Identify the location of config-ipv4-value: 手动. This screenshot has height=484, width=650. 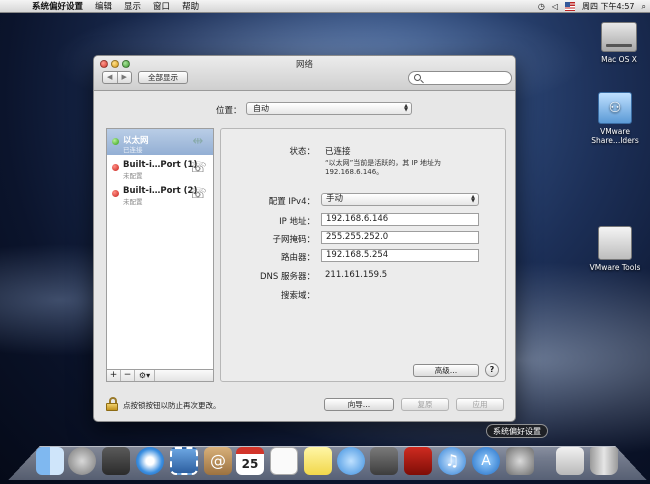
(335, 199).